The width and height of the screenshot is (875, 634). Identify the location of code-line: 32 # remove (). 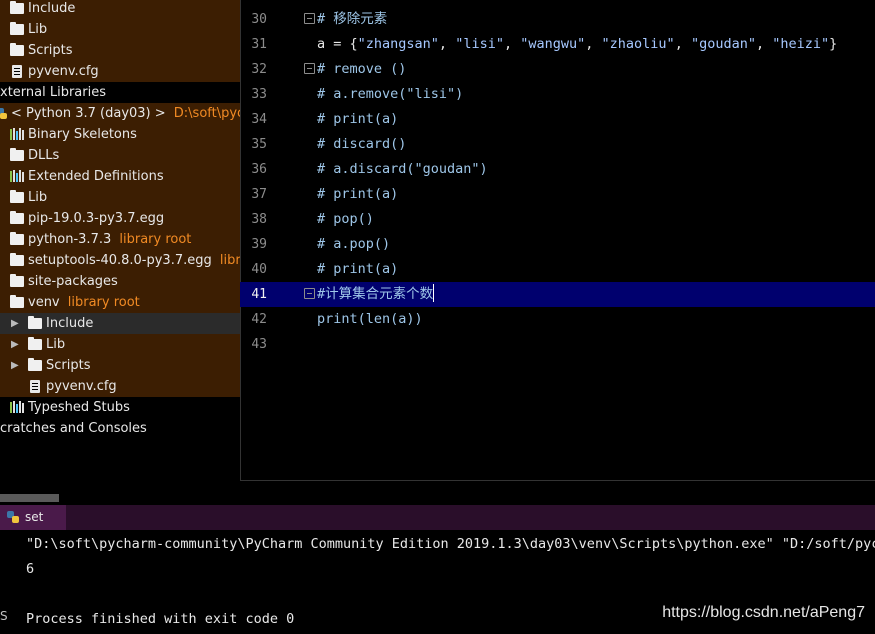
(557, 69).